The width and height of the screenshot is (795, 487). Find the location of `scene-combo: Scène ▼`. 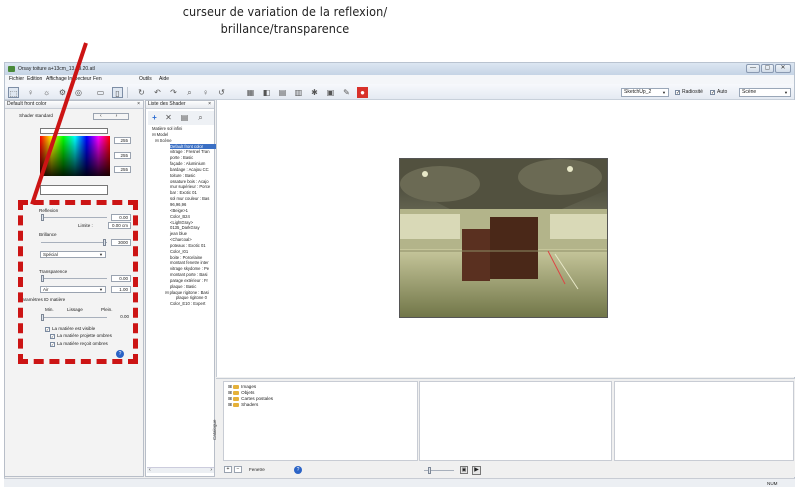

scene-combo: Scène ▼ is located at coordinates (765, 92).